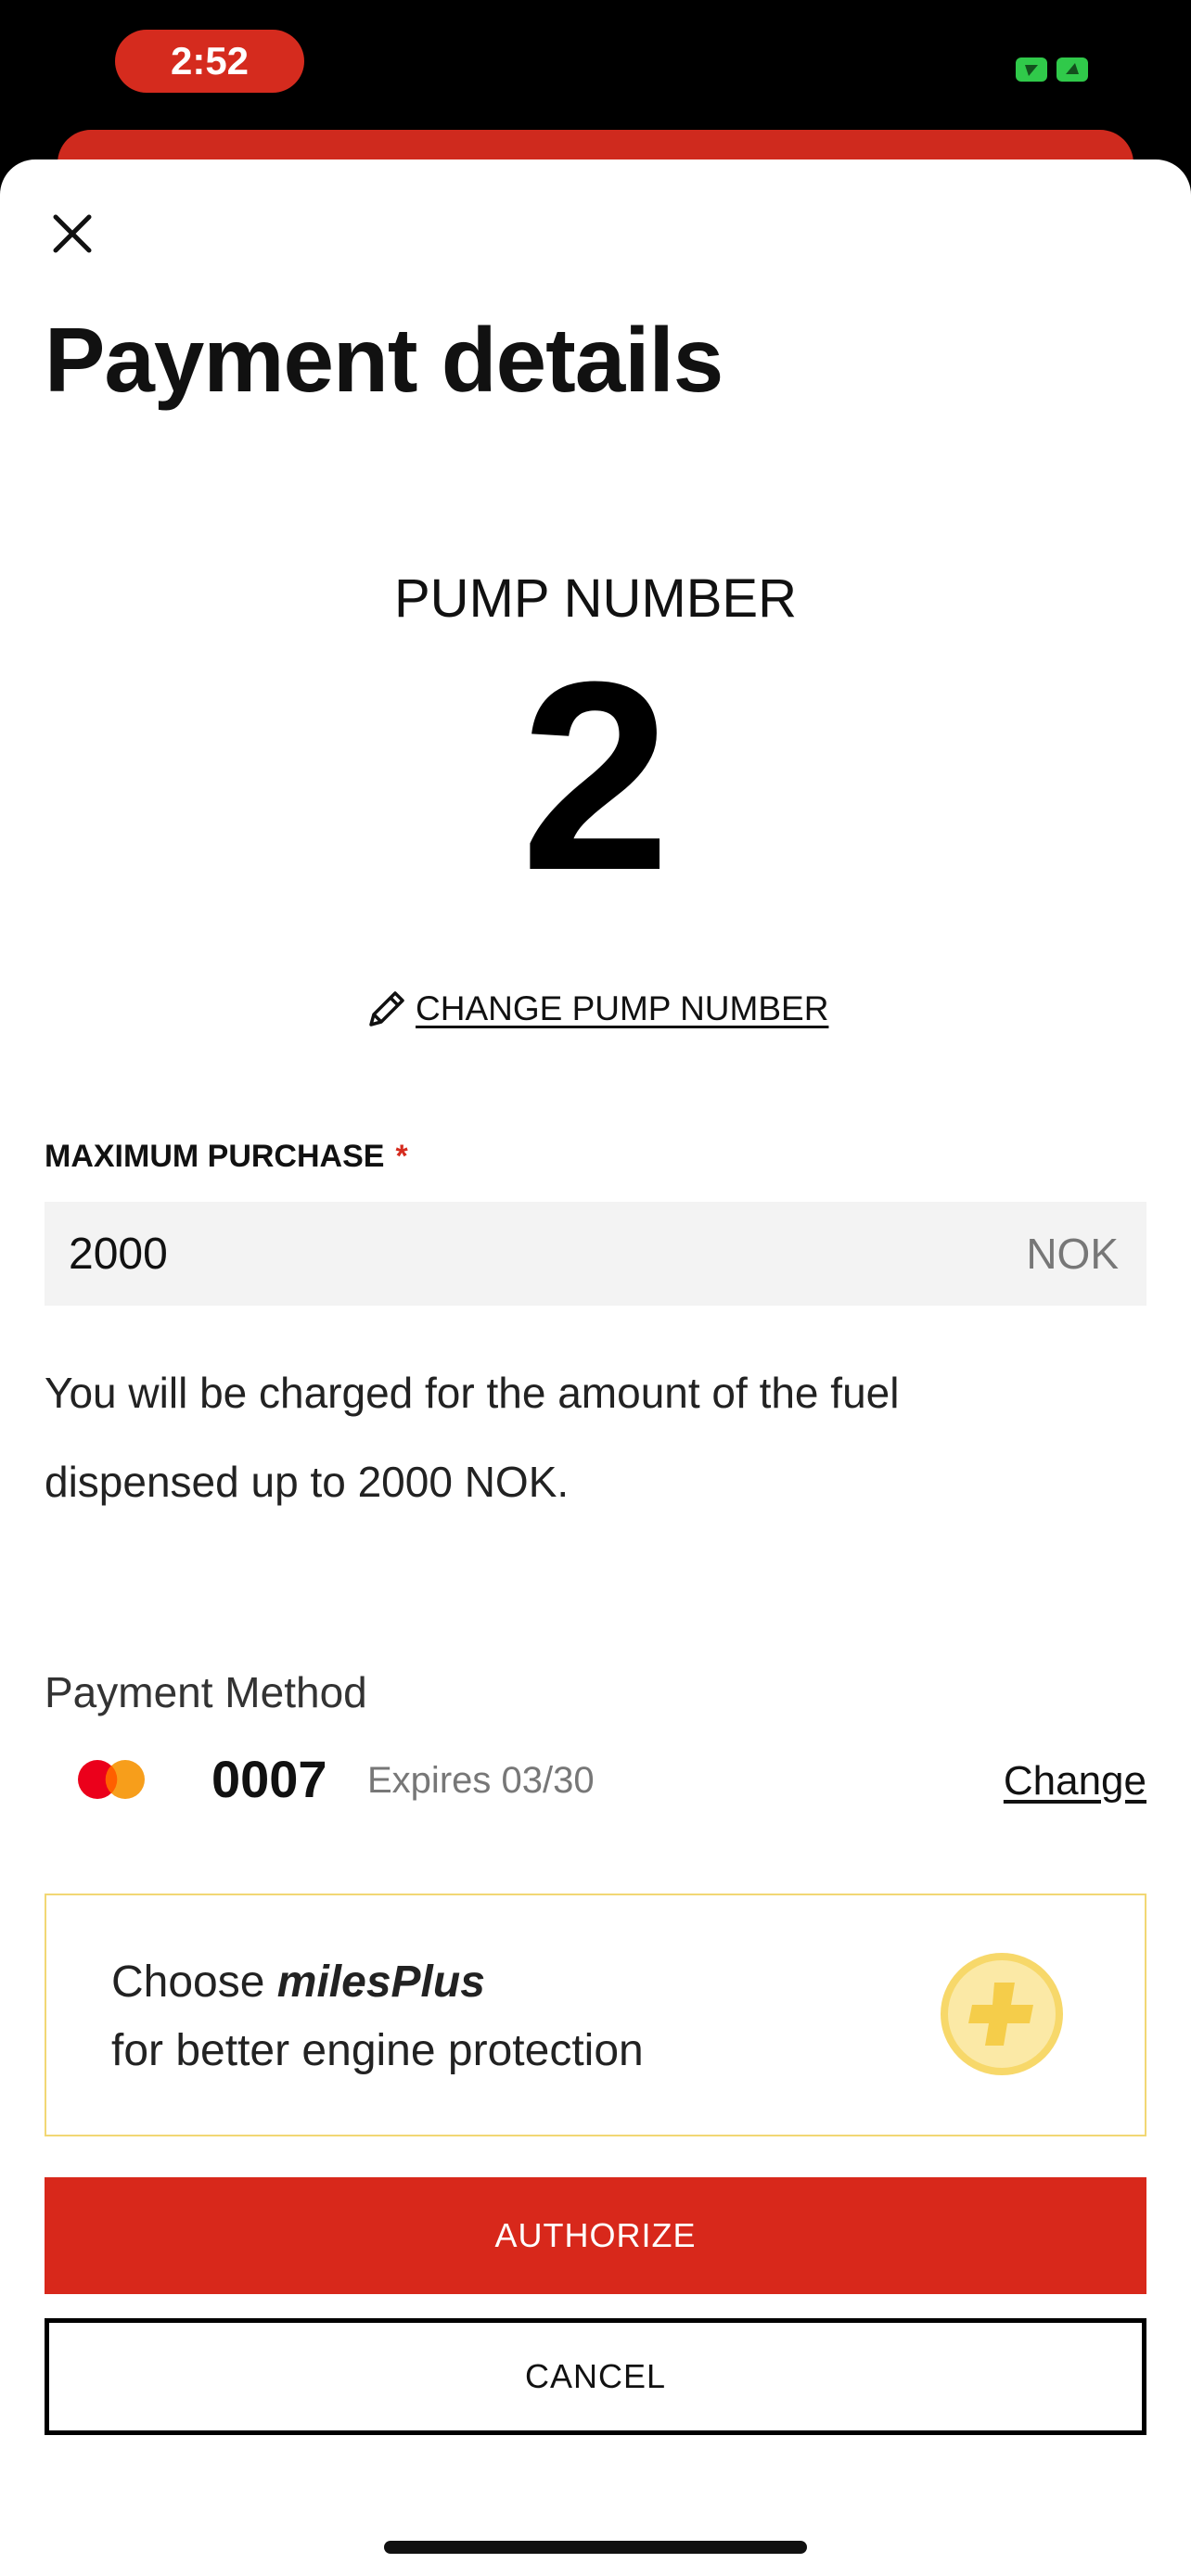 This screenshot has width=1191, height=2576. I want to click on promo-line1: Choose milesPlus, so click(298, 1982).